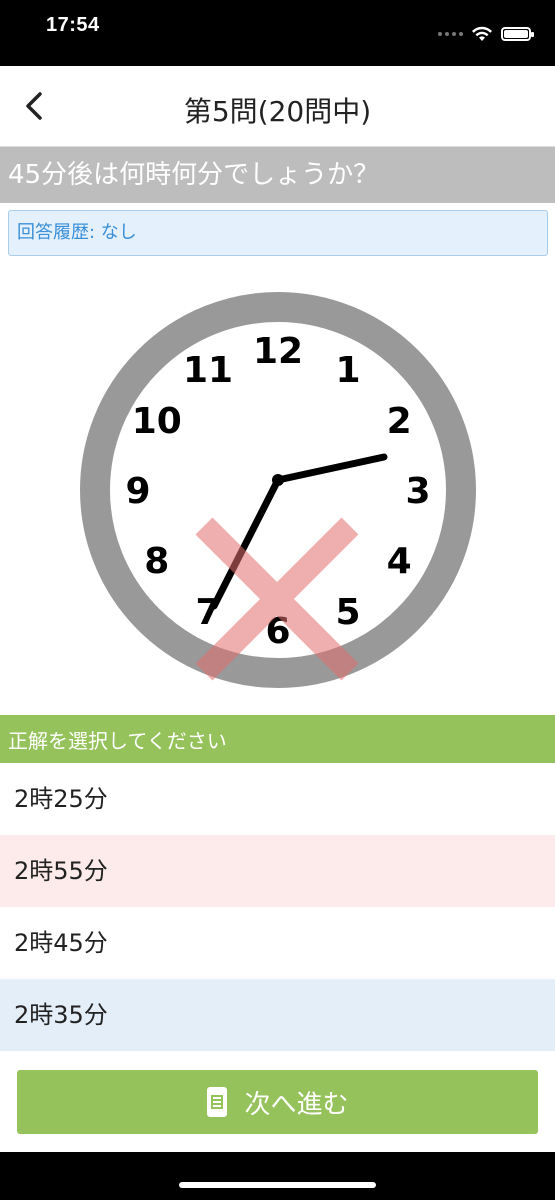  What do you see at coordinates (450, 34) in the screenshot?
I see `signal-icon` at bounding box center [450, 34].